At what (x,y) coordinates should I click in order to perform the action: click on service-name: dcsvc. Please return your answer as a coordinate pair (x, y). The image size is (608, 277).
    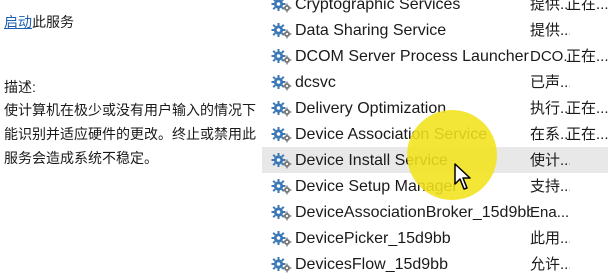
    Looking at the image, I should click on (315, 82).